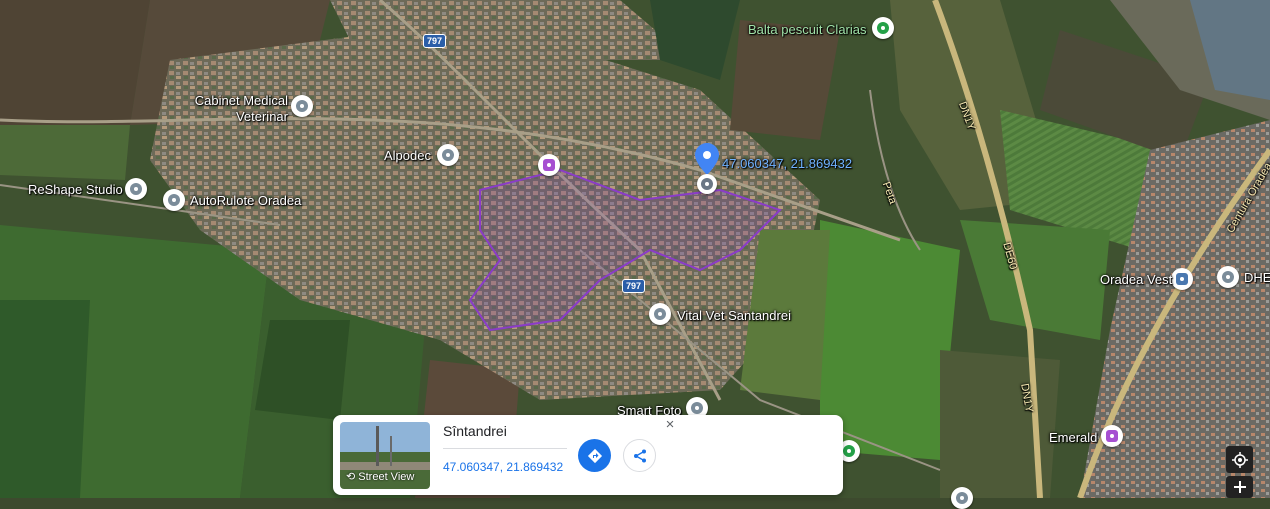  Describe the element at coordinates (1136, 280) in the screenshot. I see `place-label: Oradea Vest` at that location.